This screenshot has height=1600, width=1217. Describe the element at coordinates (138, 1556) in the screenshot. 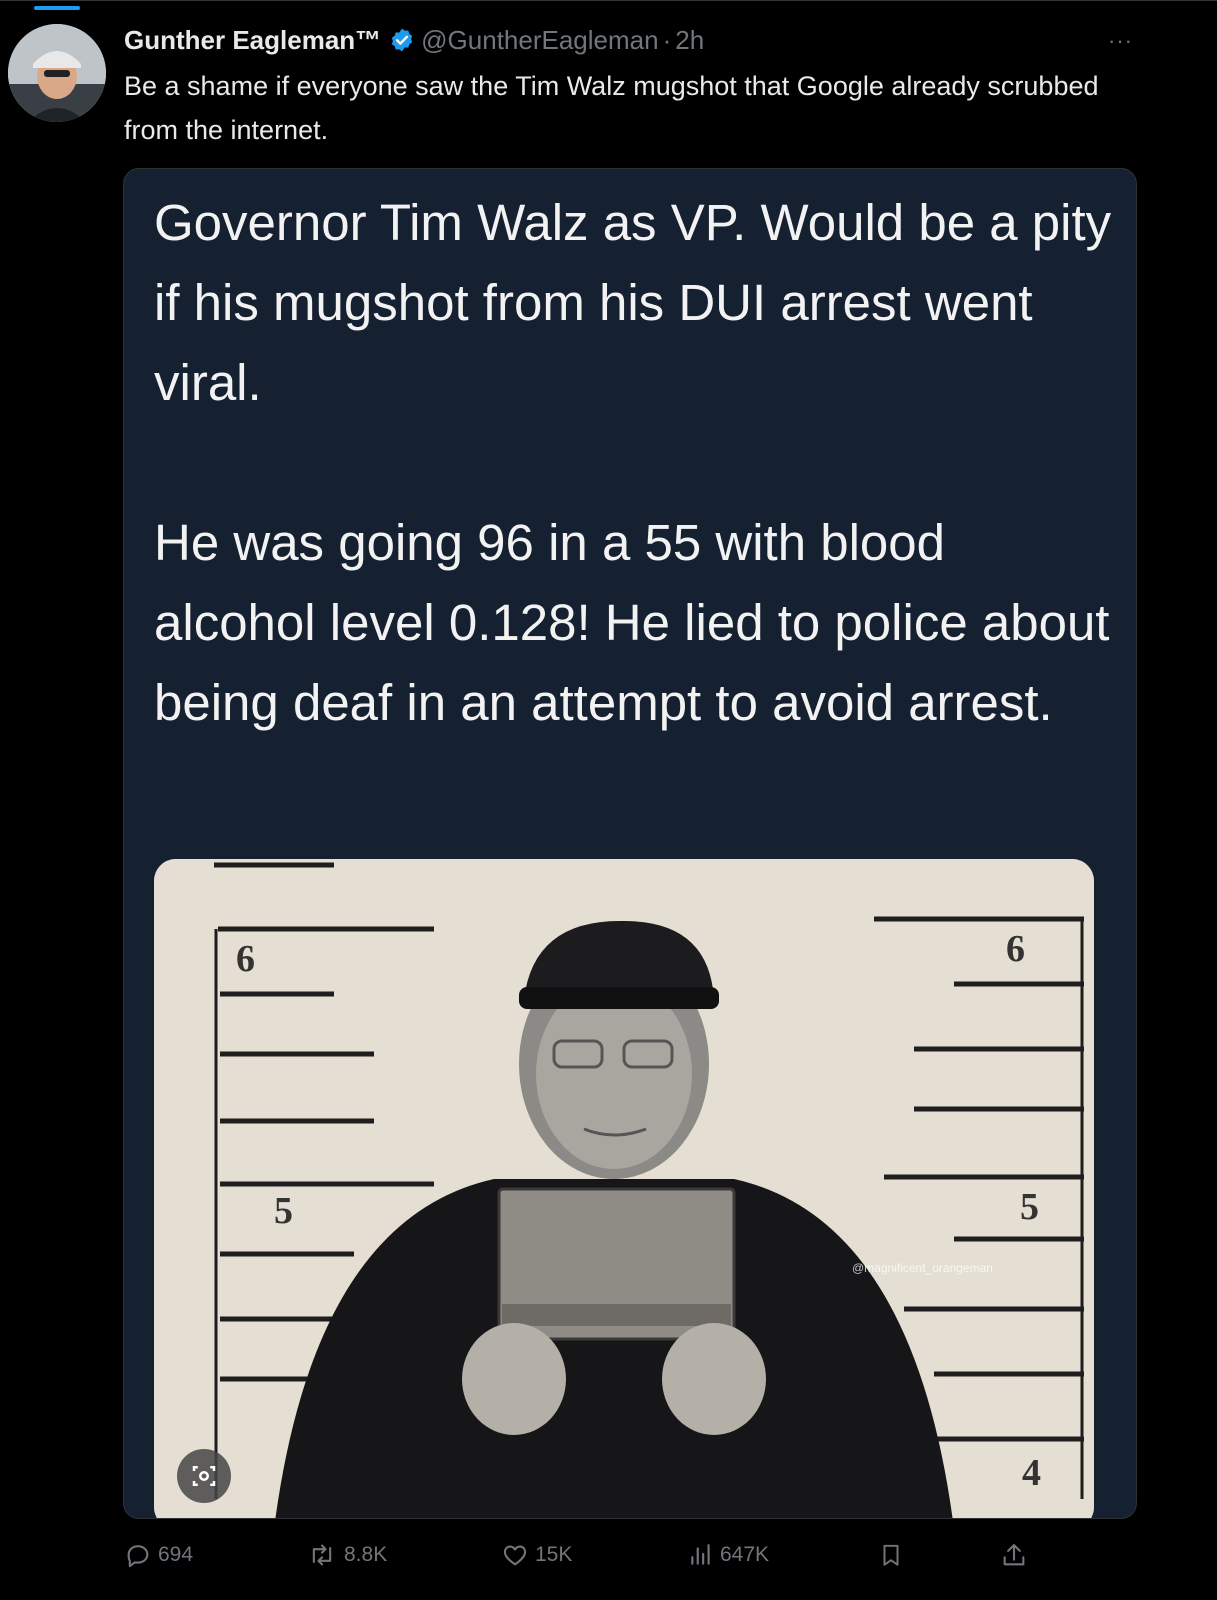

I see `reply-icon` at that location.